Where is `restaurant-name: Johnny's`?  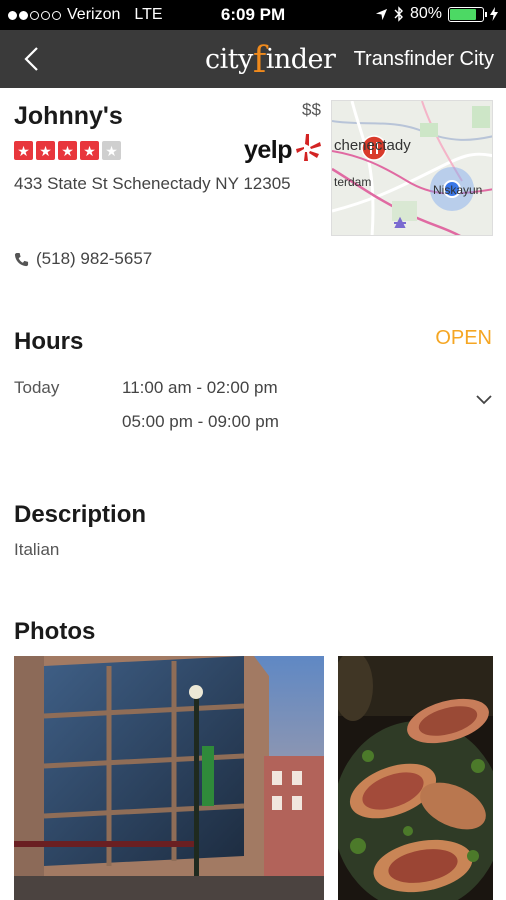 restaurant-name: Johnny's is located at coordinates (68, 116).